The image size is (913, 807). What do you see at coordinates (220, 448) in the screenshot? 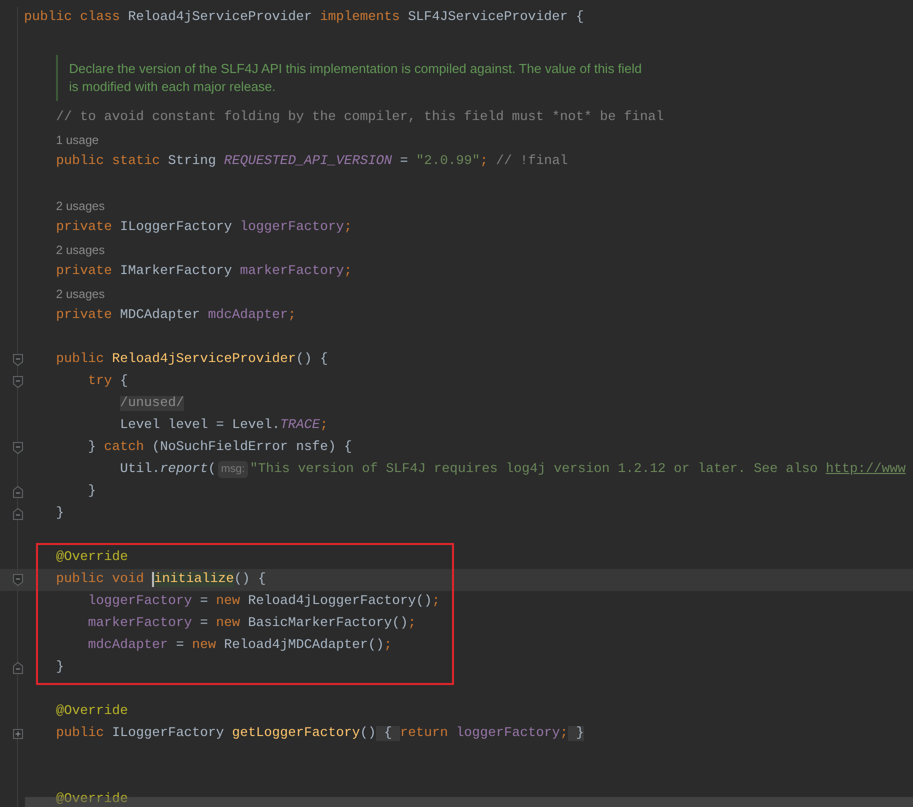
I see `code-line: } catch (NoSuchFieldError nsfe) {` at bounding box center [220, 448].